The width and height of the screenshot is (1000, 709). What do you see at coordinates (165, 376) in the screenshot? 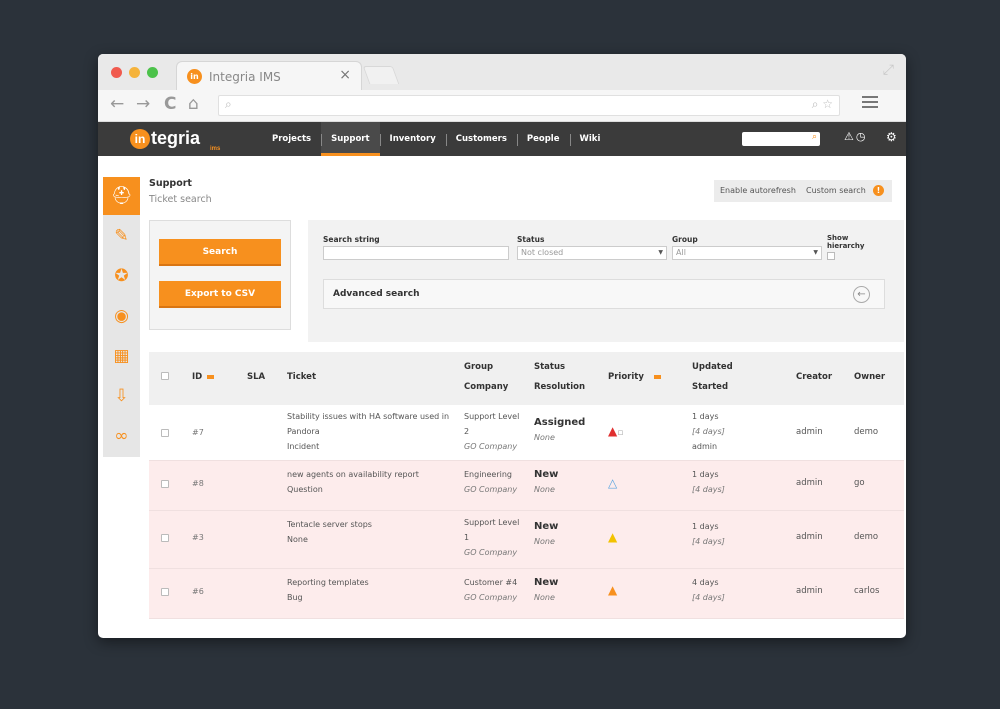
I see `select-all-checkbox` at bounding box center [165, 376].